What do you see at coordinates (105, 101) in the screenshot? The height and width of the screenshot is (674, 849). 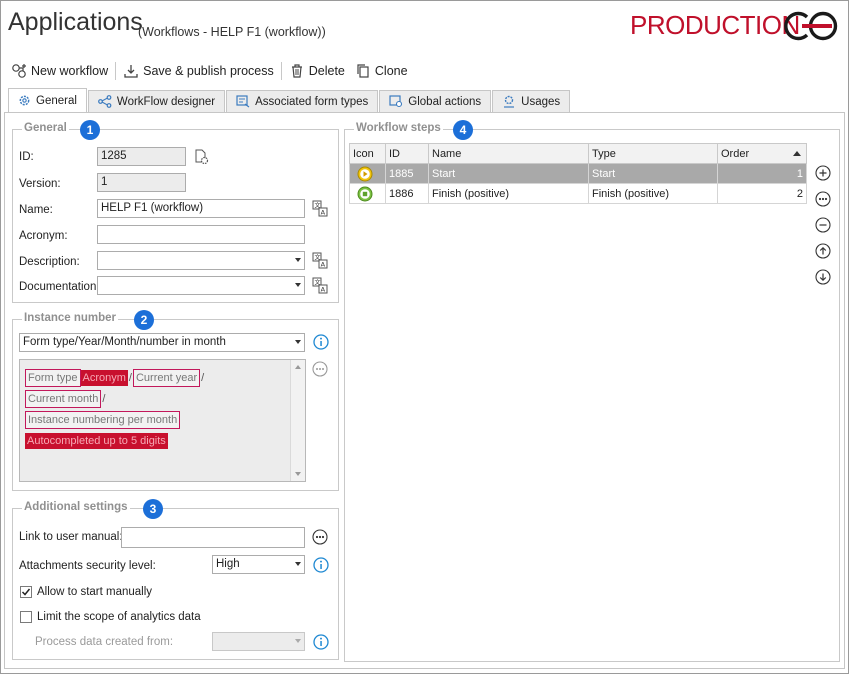 I see `workflow-designer-icon` at bounding box center [105, 101].